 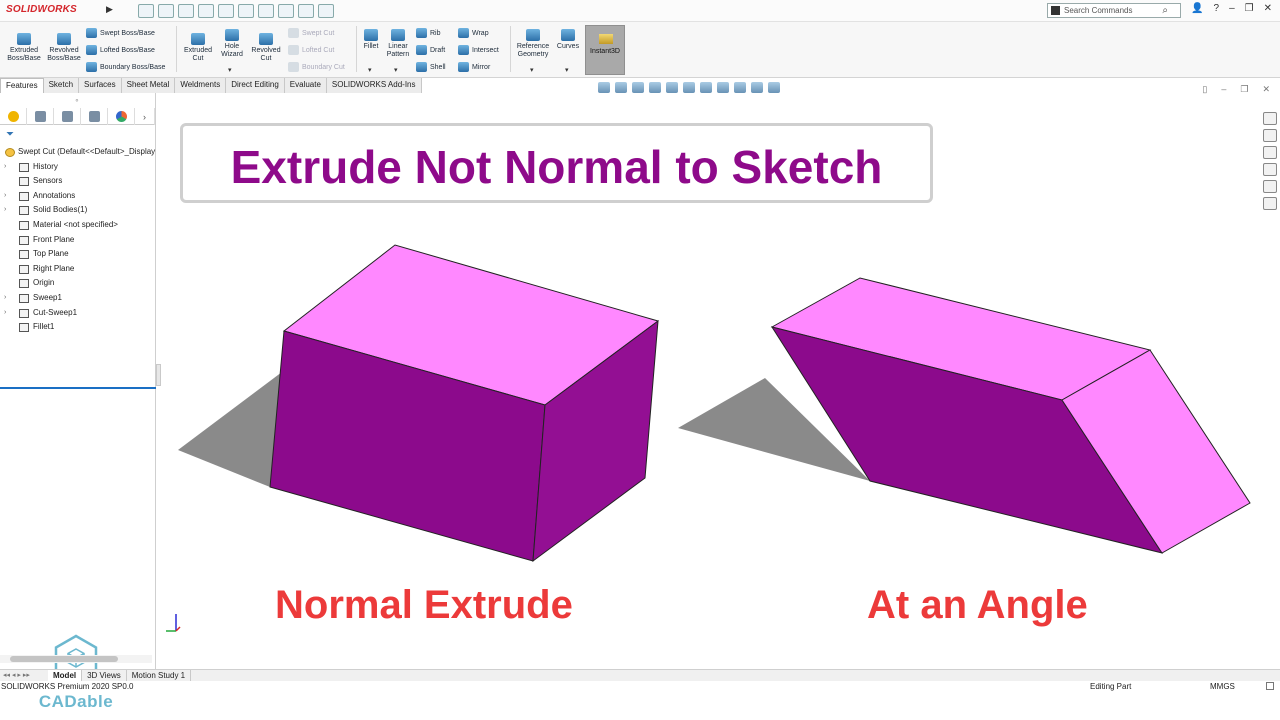 What do you see at coordinates (78, 167) in the screenshot?
I see `tree-item-history: › History` at bounding box center [78, 167].